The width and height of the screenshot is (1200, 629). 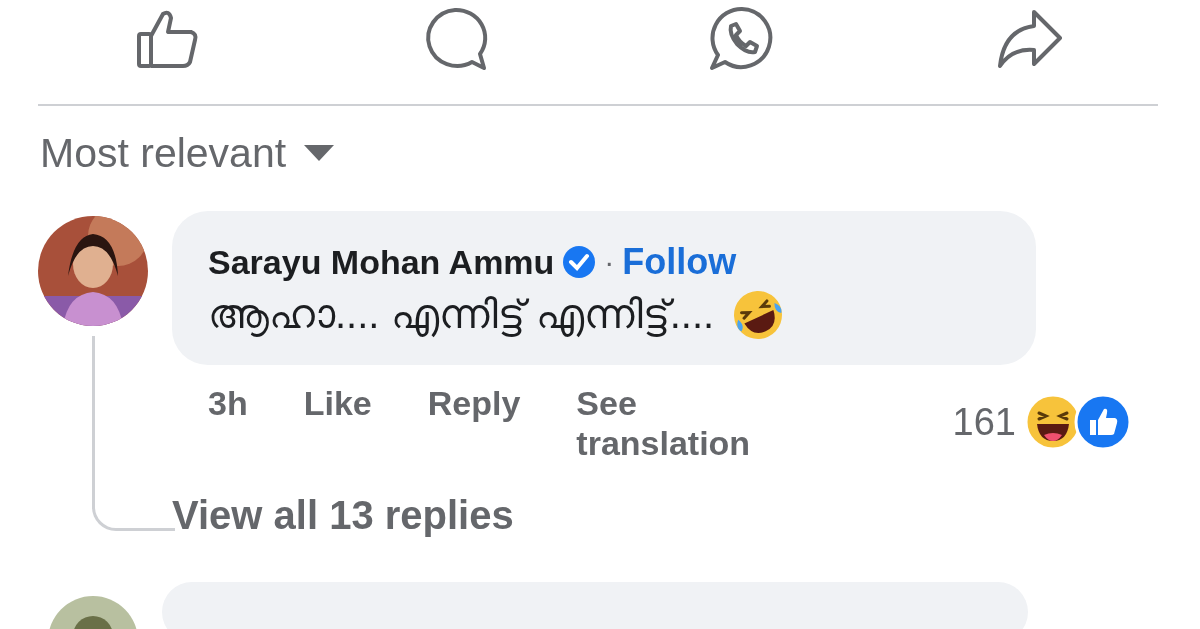 I want to click on reaction-count: 161, so click(x=984, y=422).